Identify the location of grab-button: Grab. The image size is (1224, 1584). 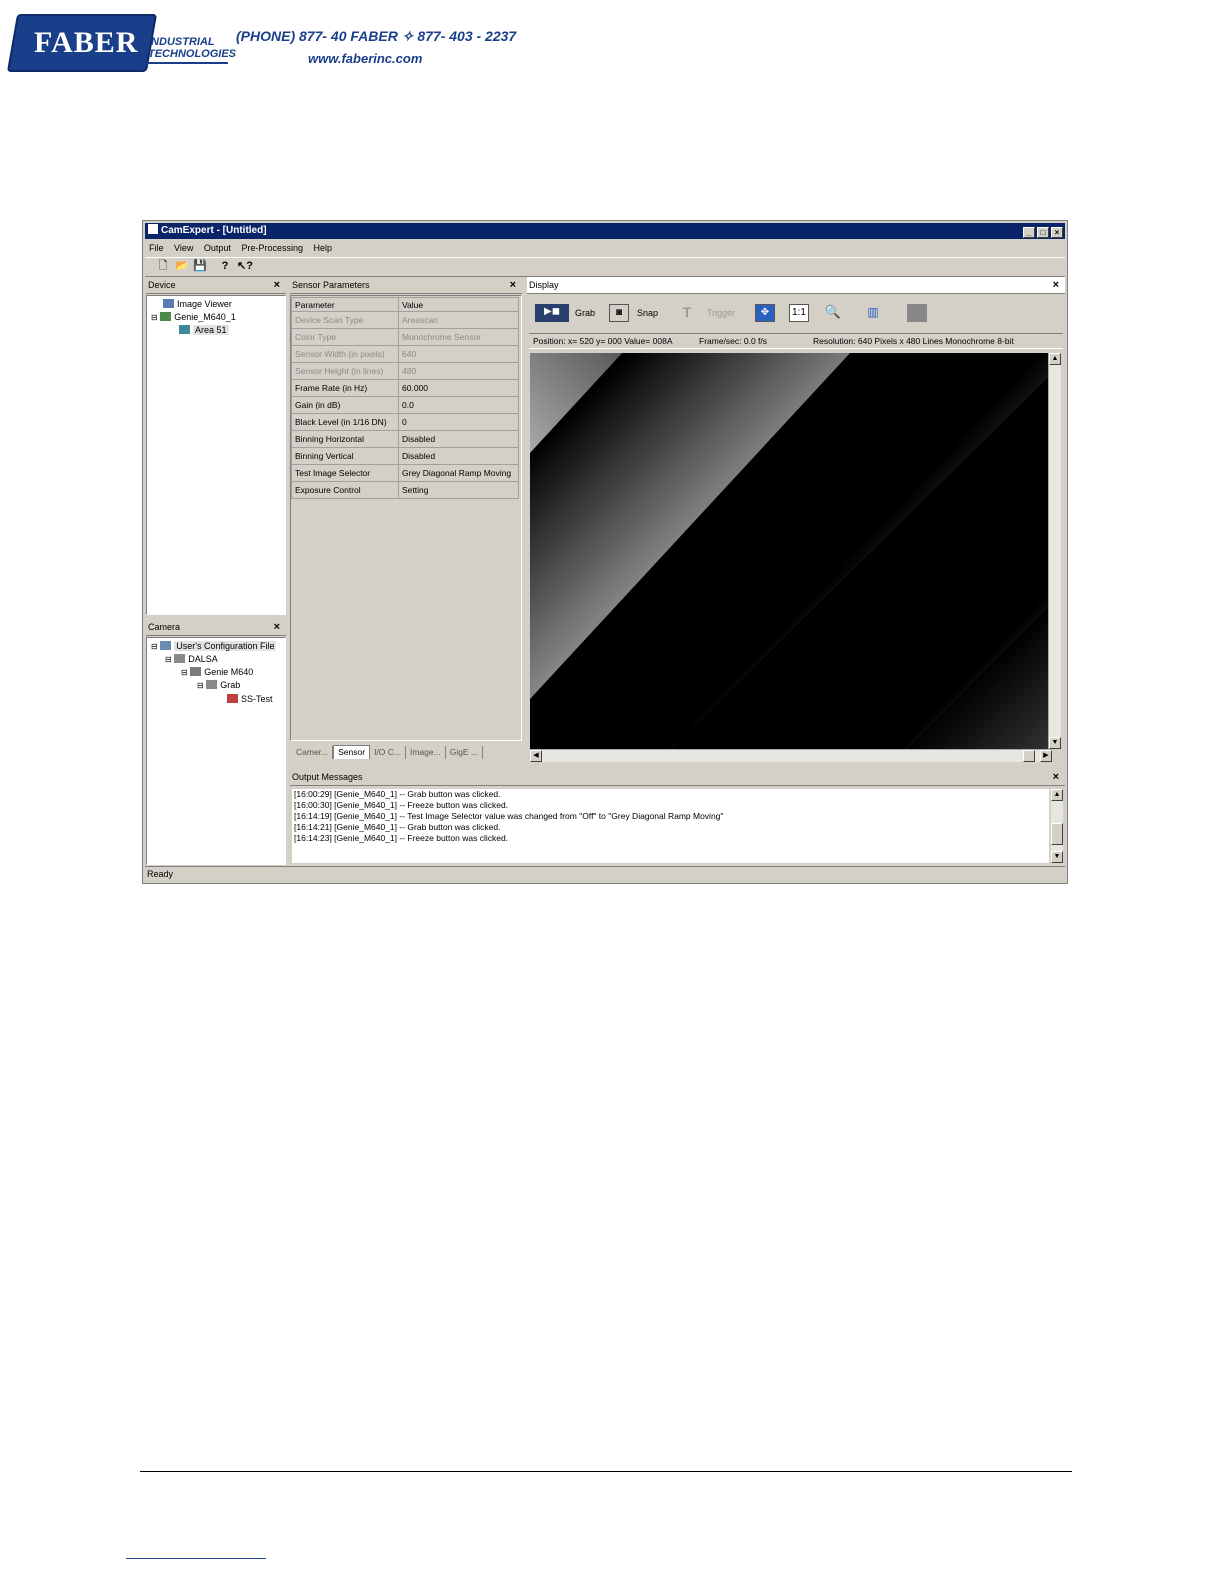
(585, 313).